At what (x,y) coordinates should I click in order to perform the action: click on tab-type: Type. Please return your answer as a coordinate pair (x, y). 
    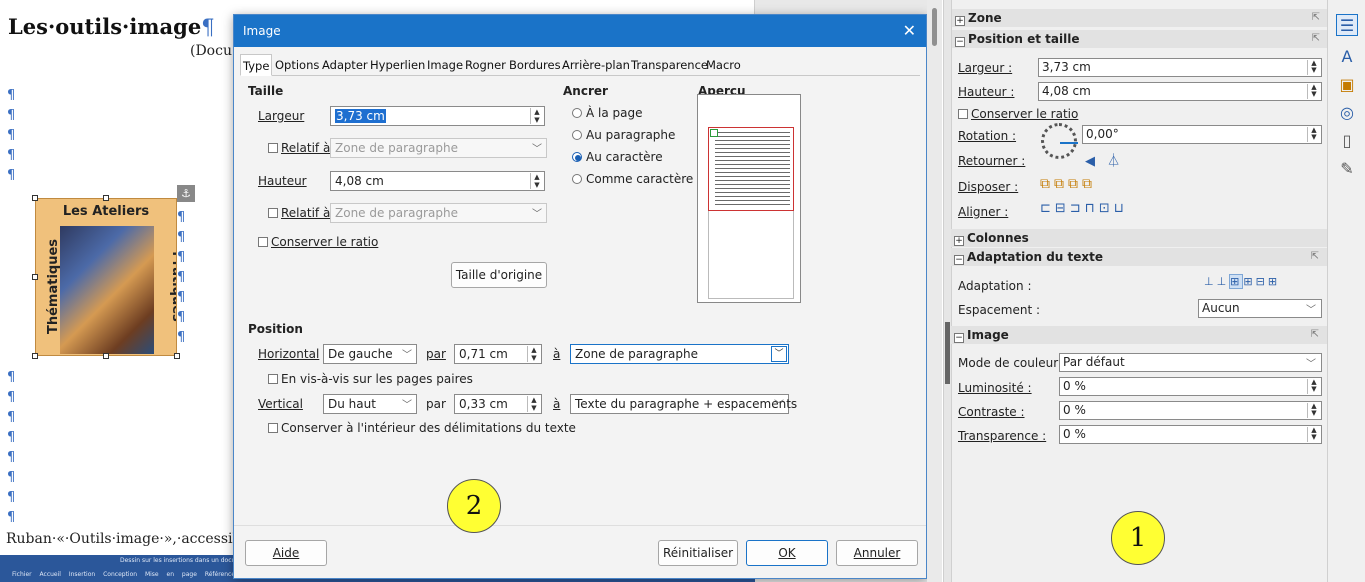
    Looking at the image, I should click on (256, 65).